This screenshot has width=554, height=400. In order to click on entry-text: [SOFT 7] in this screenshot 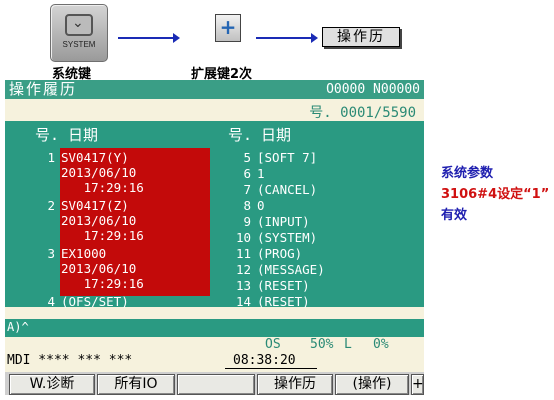, I will do `click(287, 157)`.